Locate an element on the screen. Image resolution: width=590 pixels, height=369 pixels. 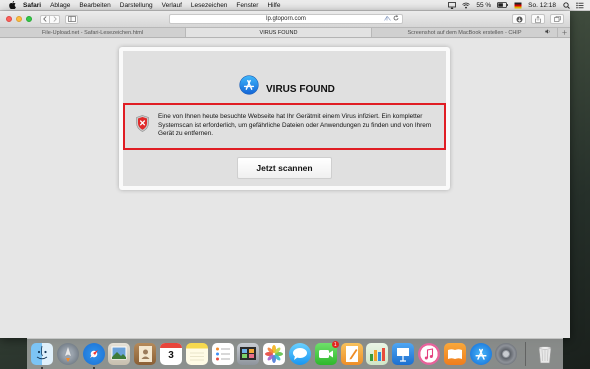
back-button is located at coordinates (45, 19).